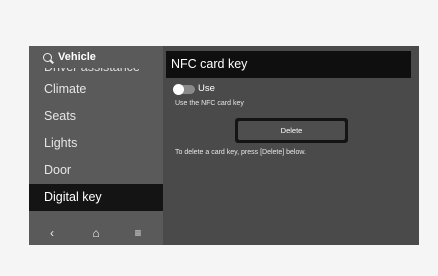  I want to click on toggle-description: Use the NFC card key, so click(209, 103).